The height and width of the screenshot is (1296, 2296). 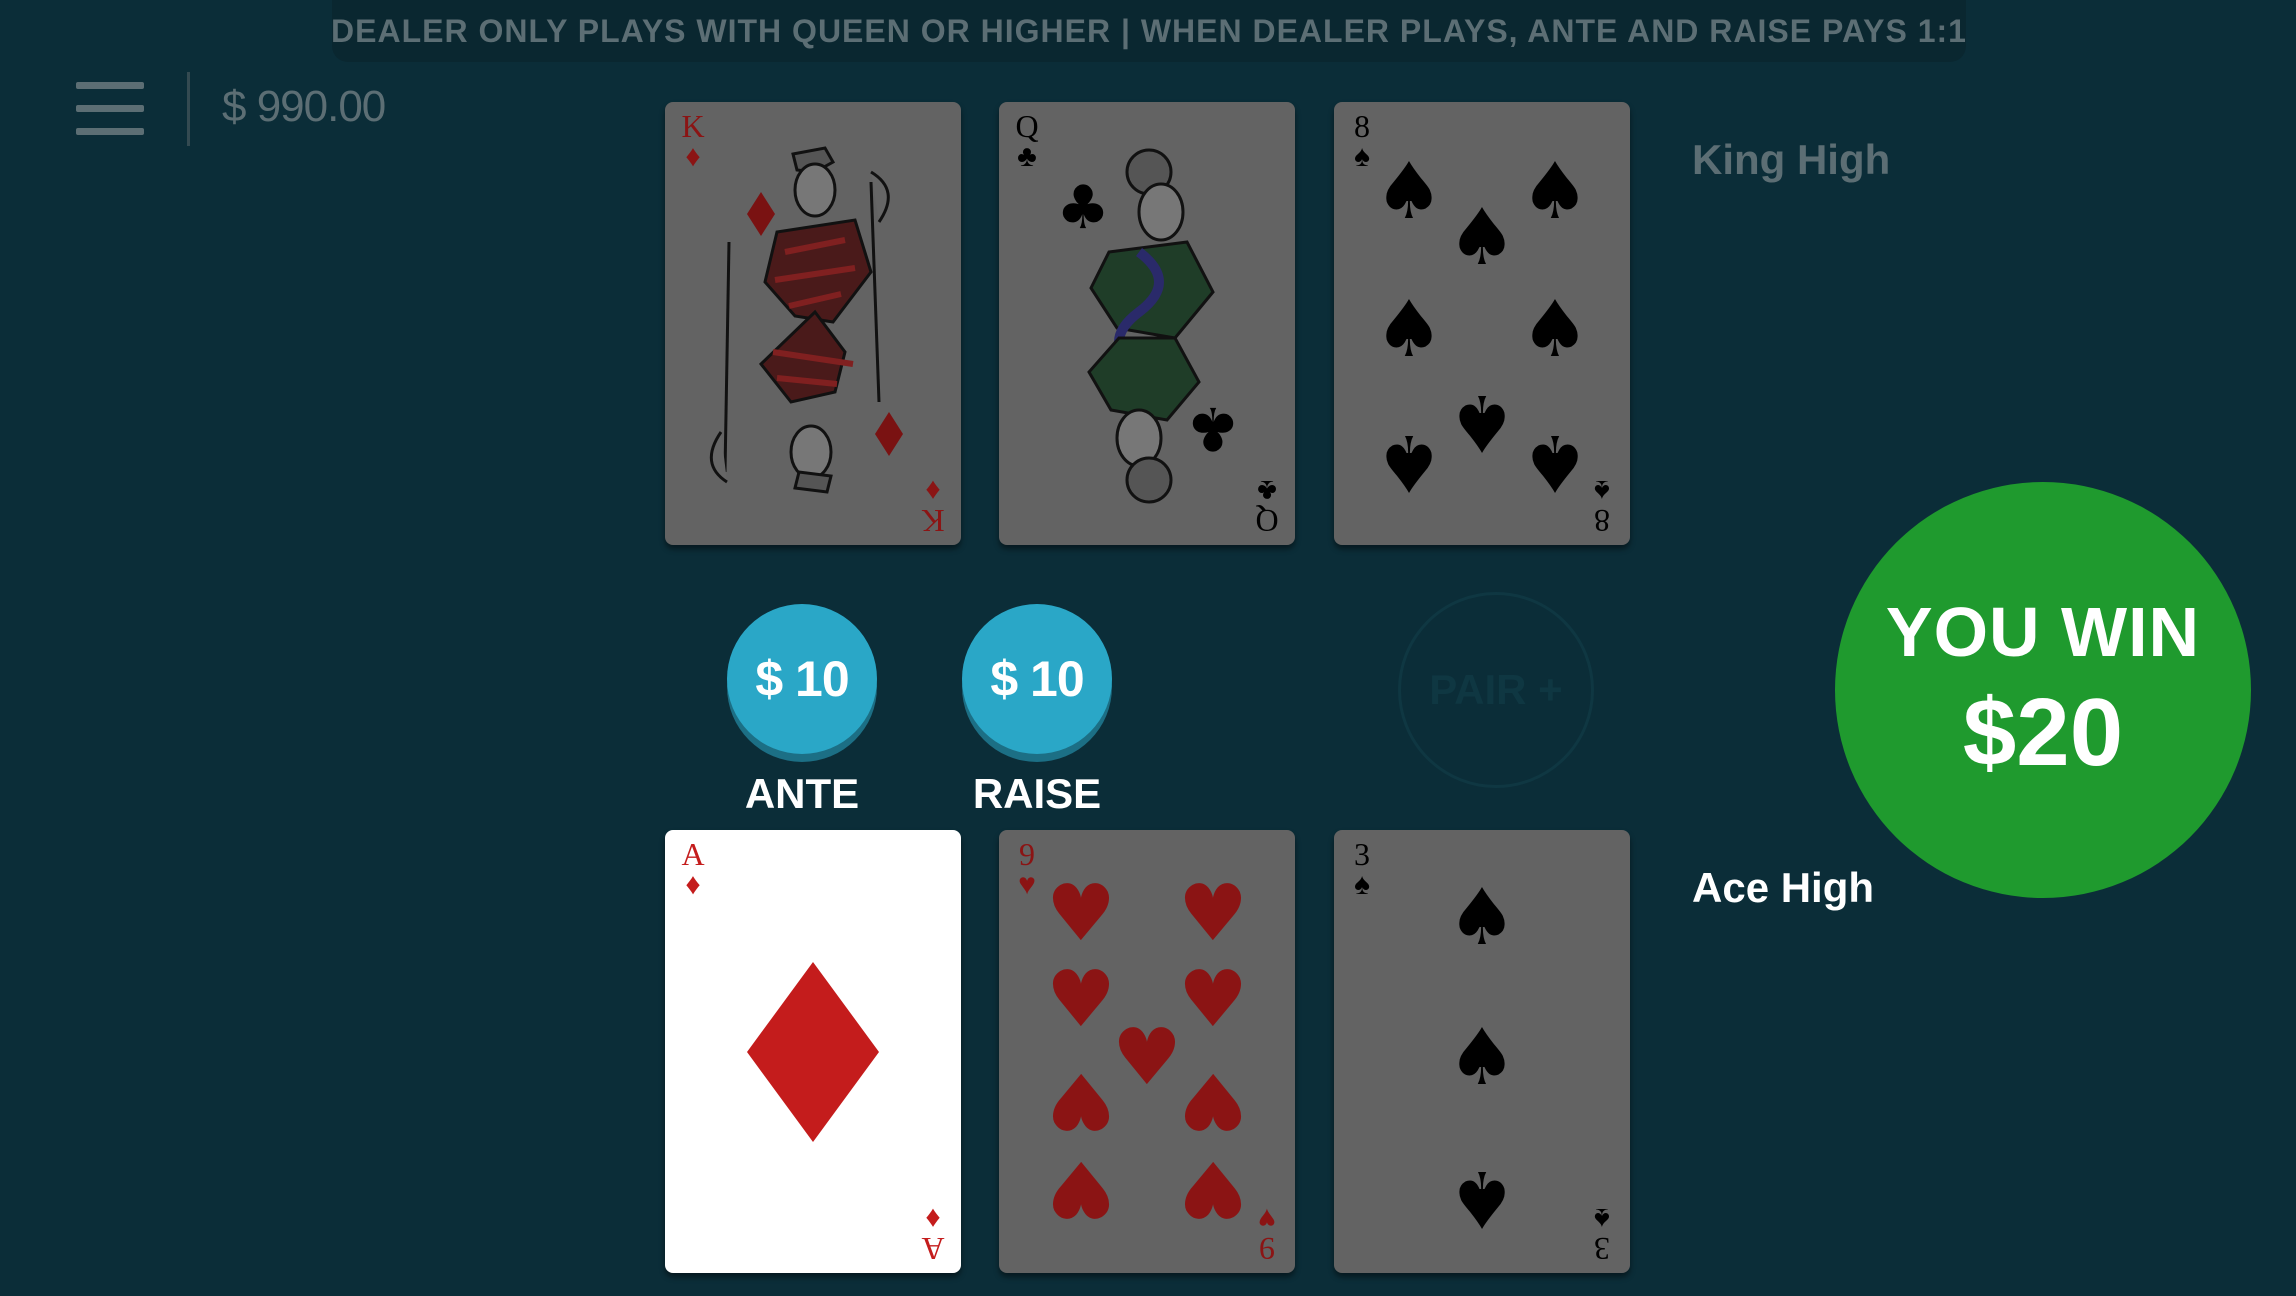 What do you see at coordinates (933, 1234) in the screenshot?
I see `card-corner: A ♦` at bounding box center [933, 1234].